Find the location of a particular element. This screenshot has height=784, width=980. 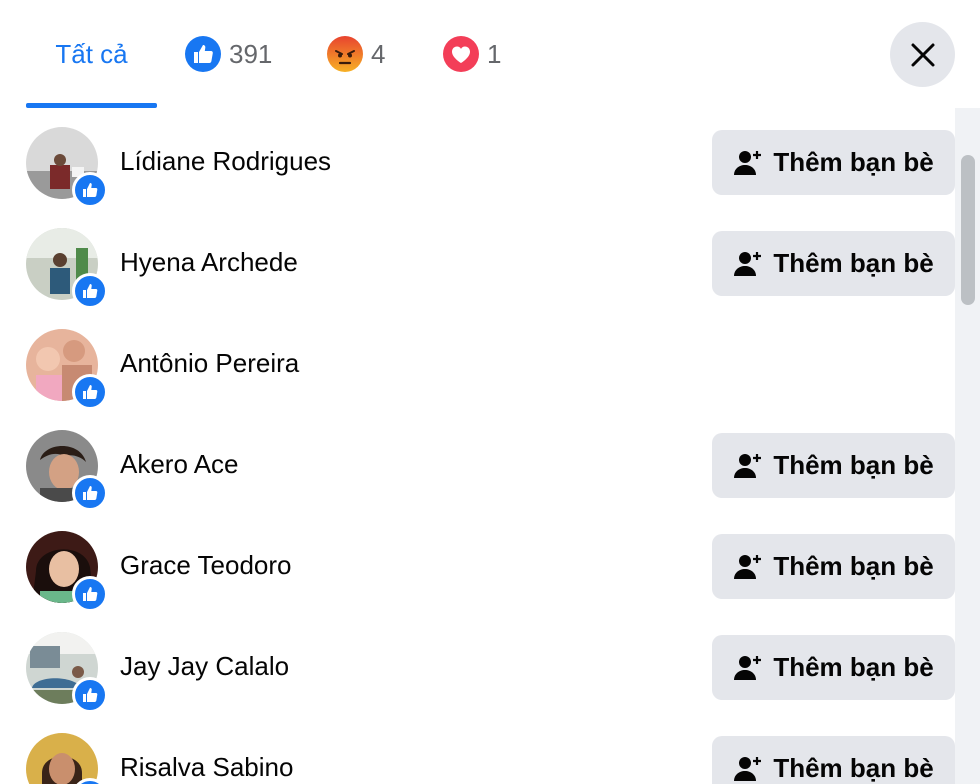

person-name: Risalva Sabino is located at coordinates (206, 767).